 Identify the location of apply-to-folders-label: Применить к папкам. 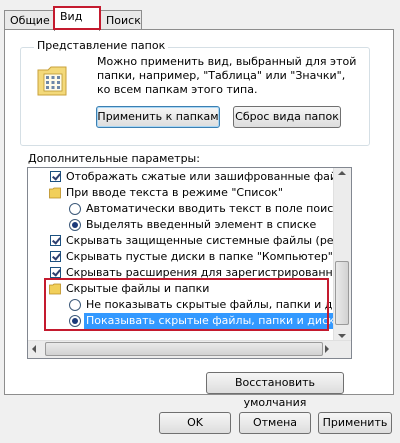
(158, 116).